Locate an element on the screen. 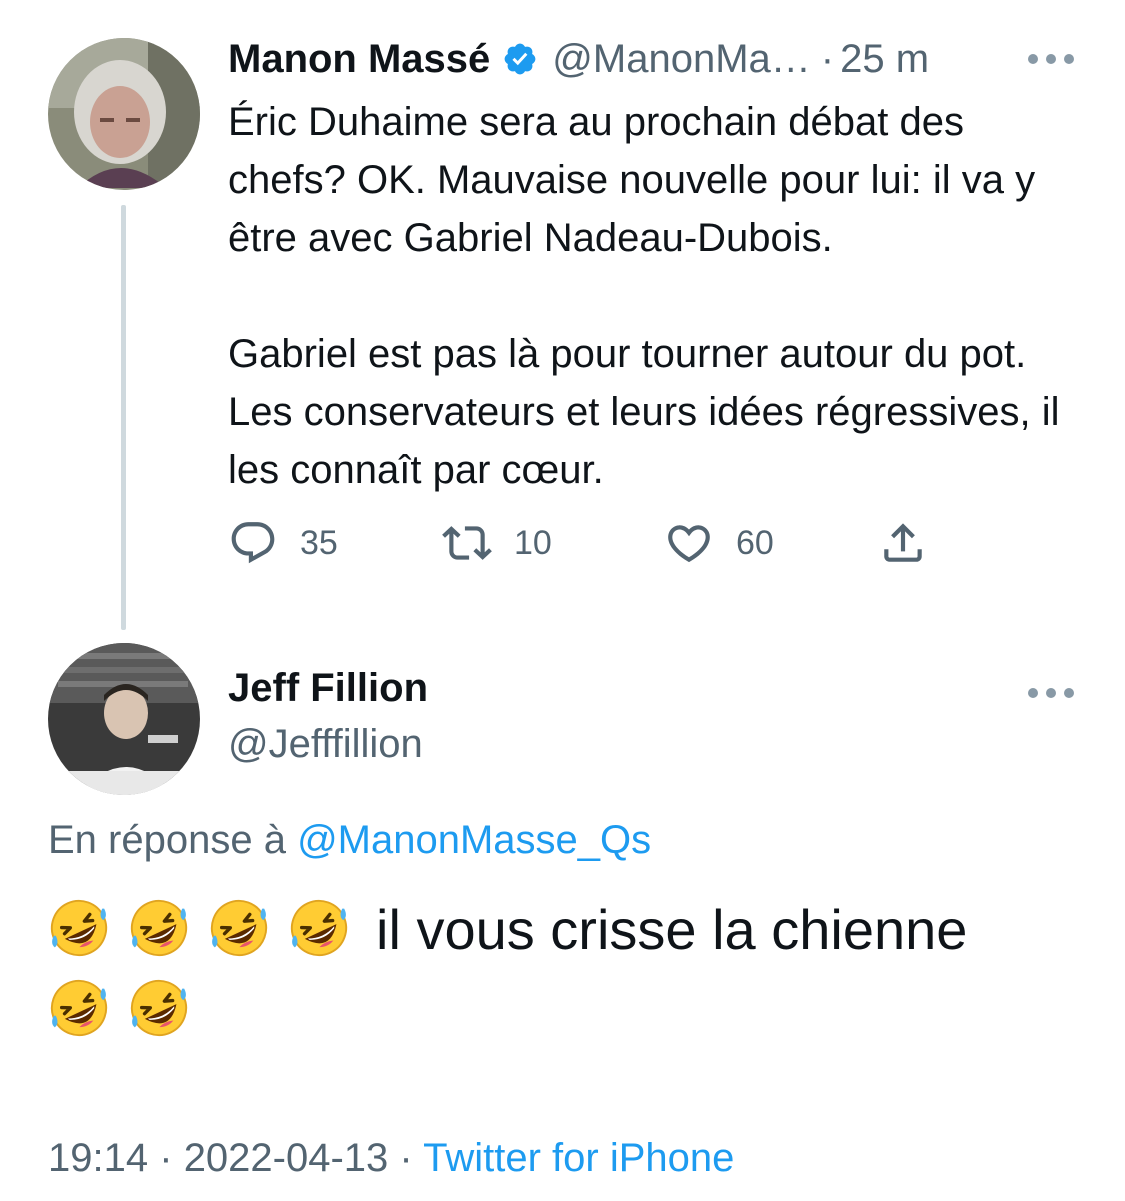 The width and height of the screenshot is (1125, 1201). replying-to-mention: @ManonMasse_Qs is located at coordinates (474, 840).